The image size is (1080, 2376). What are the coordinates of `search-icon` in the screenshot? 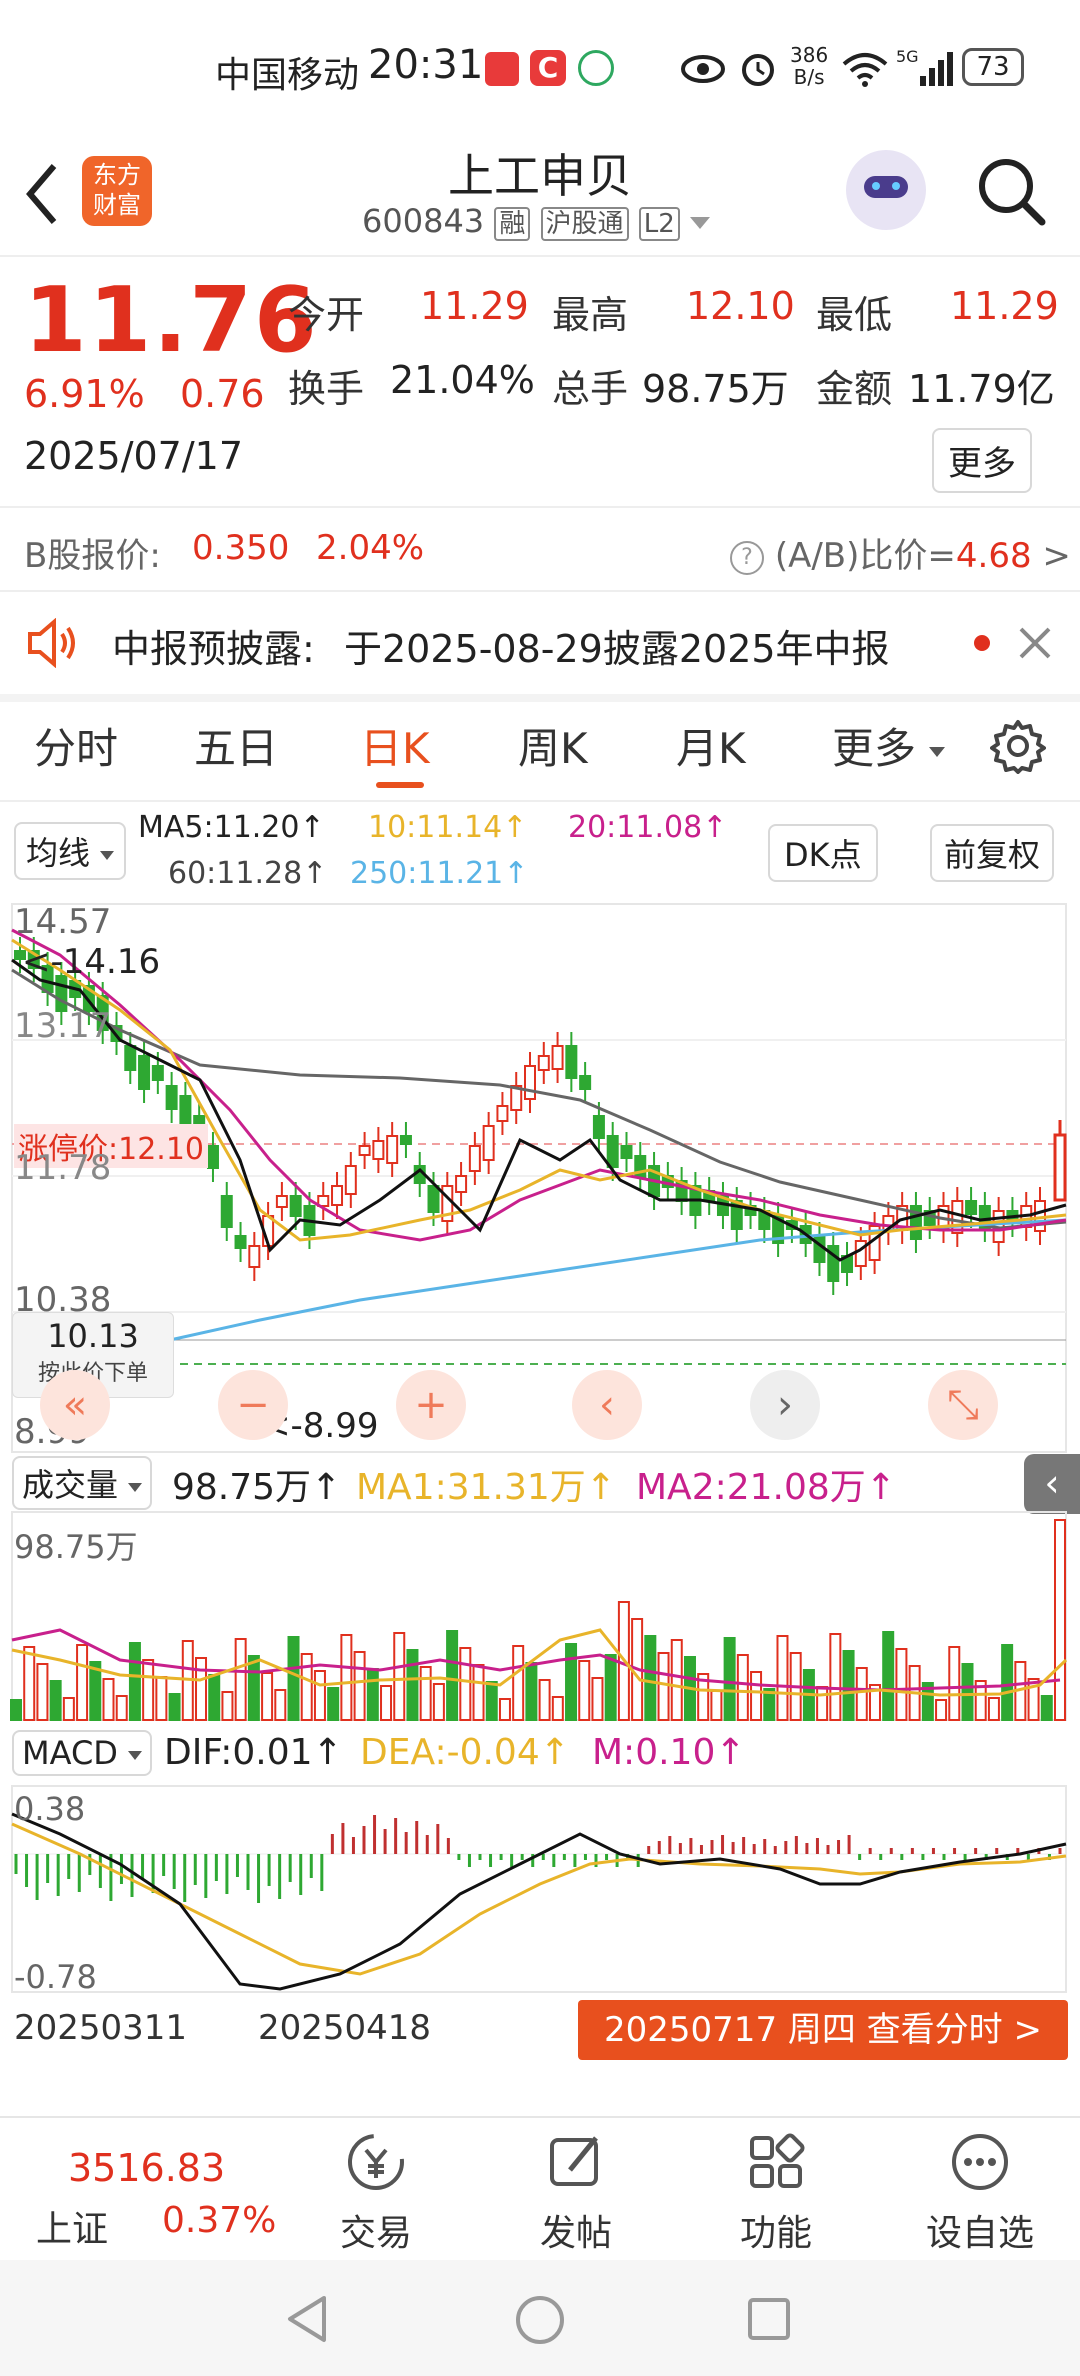 It's located at (1012, 192).